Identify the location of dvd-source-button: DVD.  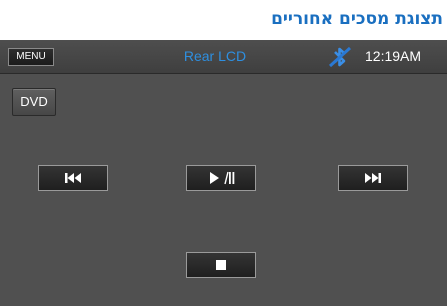
(34, 102).